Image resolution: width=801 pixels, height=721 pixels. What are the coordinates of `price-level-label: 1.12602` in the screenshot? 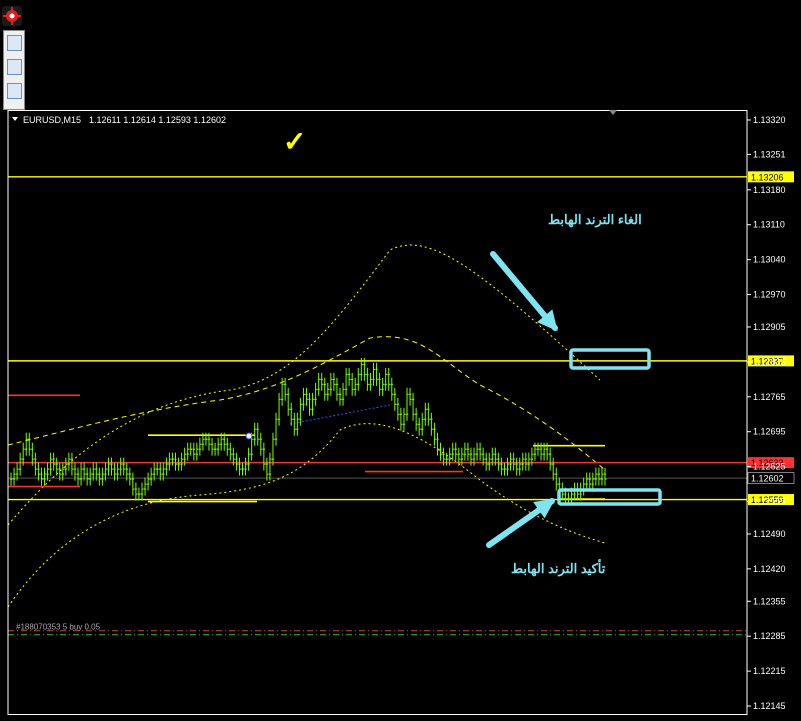 It's located at (767, 479).